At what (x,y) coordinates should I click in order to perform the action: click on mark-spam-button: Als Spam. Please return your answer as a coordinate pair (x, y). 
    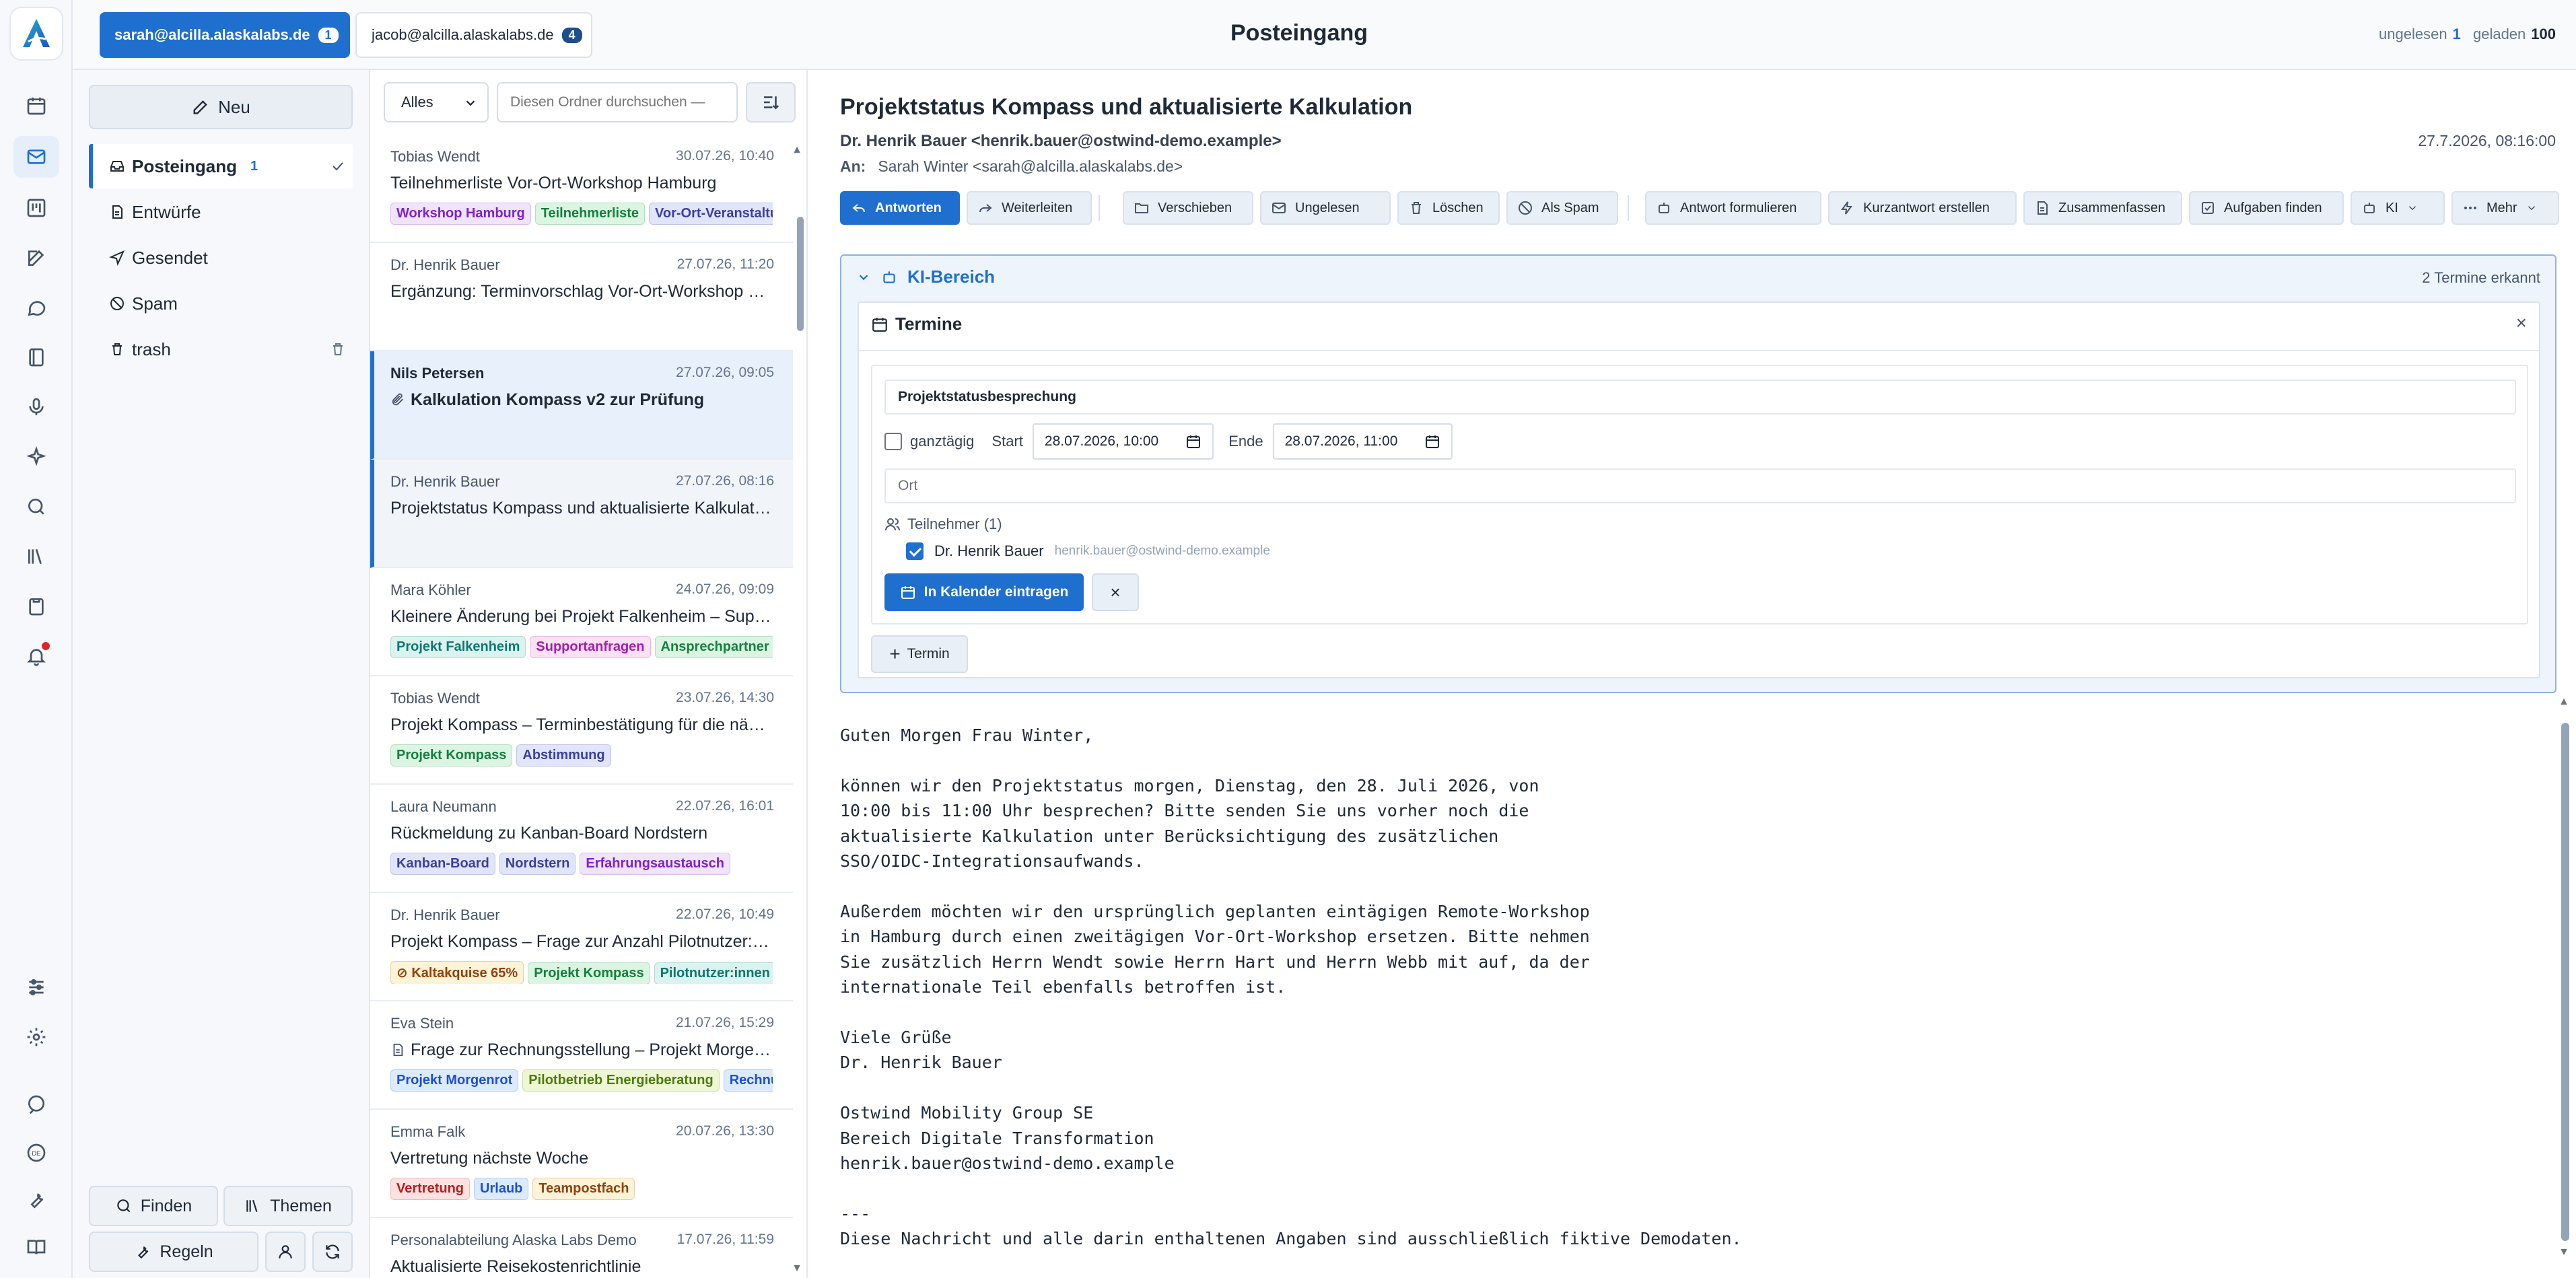
    Looking at the image, I should click on (1562, 208).